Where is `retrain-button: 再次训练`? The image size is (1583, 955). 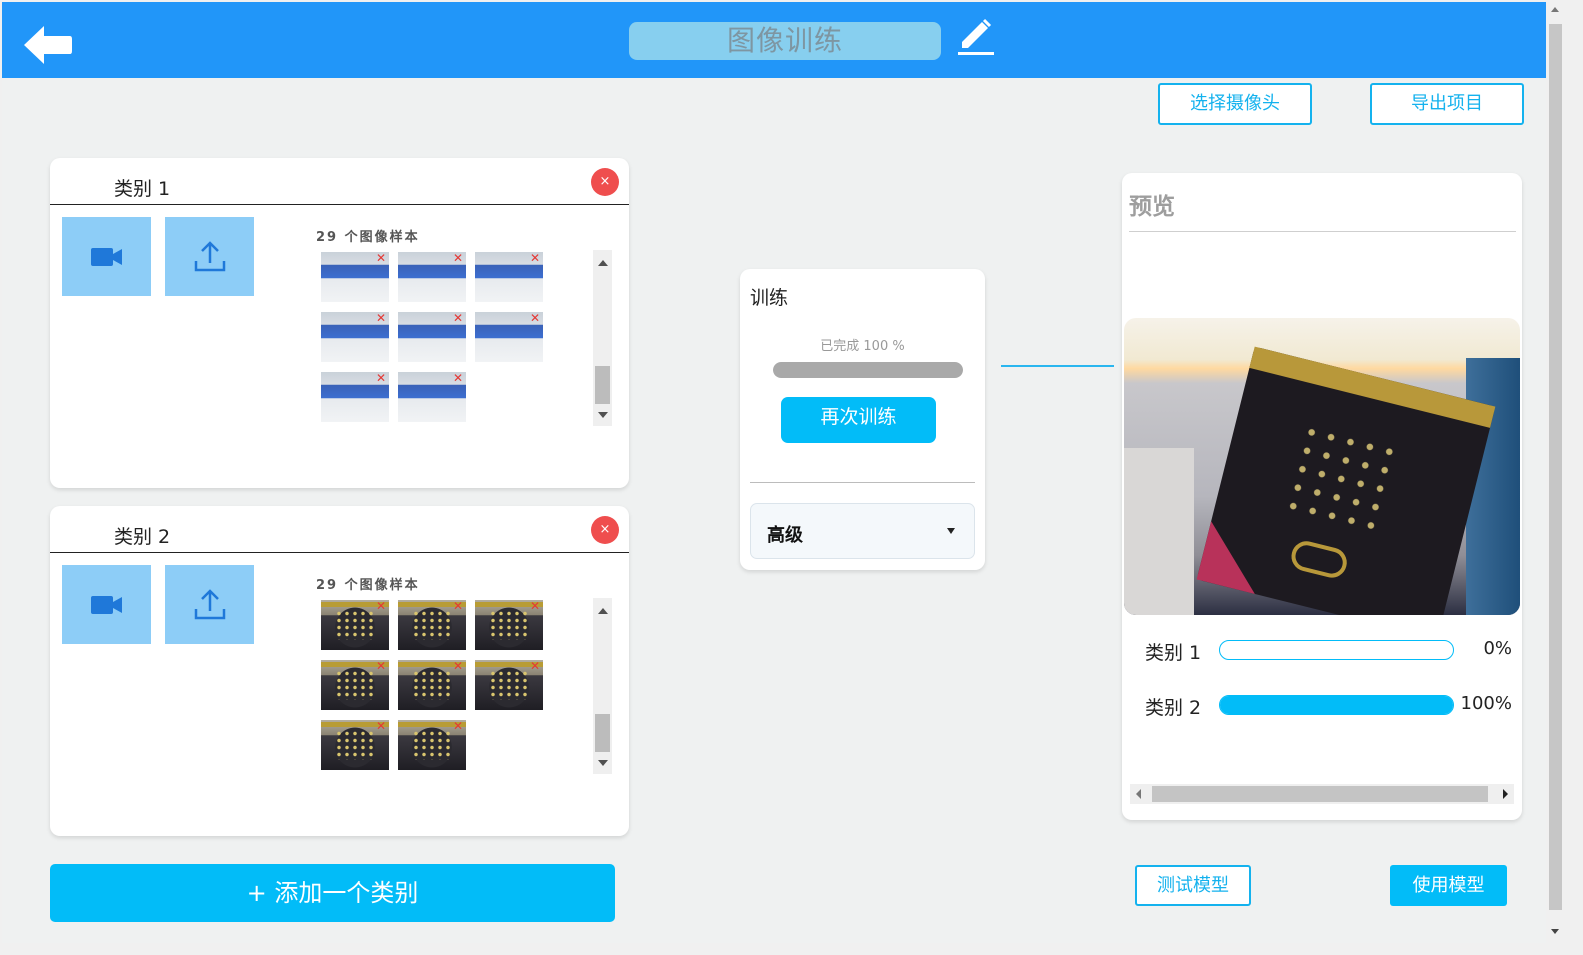
retrain-button: 再次训练 is located at coordinates (858, 420).